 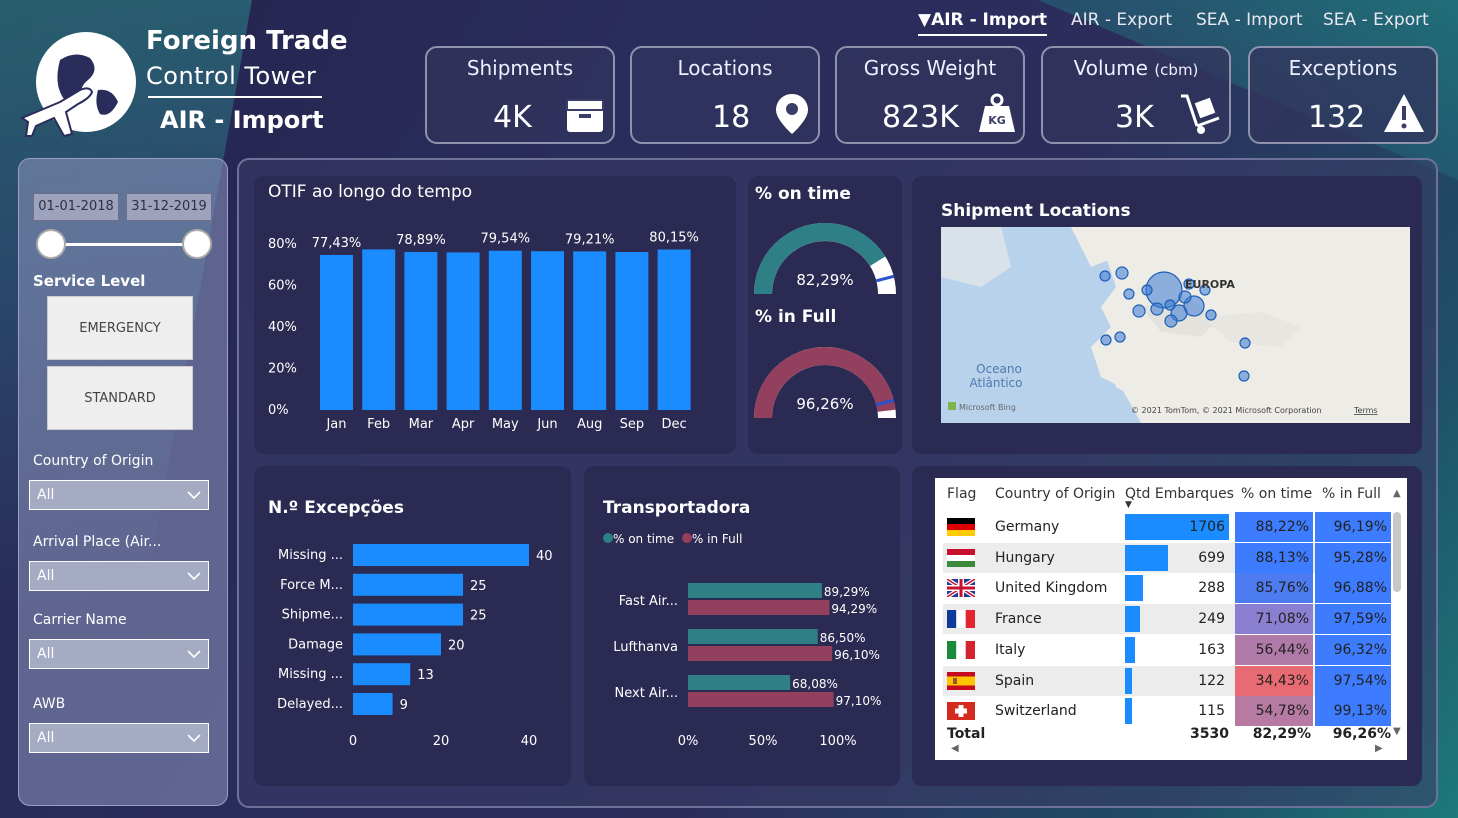 What do you see at coordinates (843, 638) in the screenshot?
I see `carrier-data-label: 86,50%` at bounding box center [843, 638].